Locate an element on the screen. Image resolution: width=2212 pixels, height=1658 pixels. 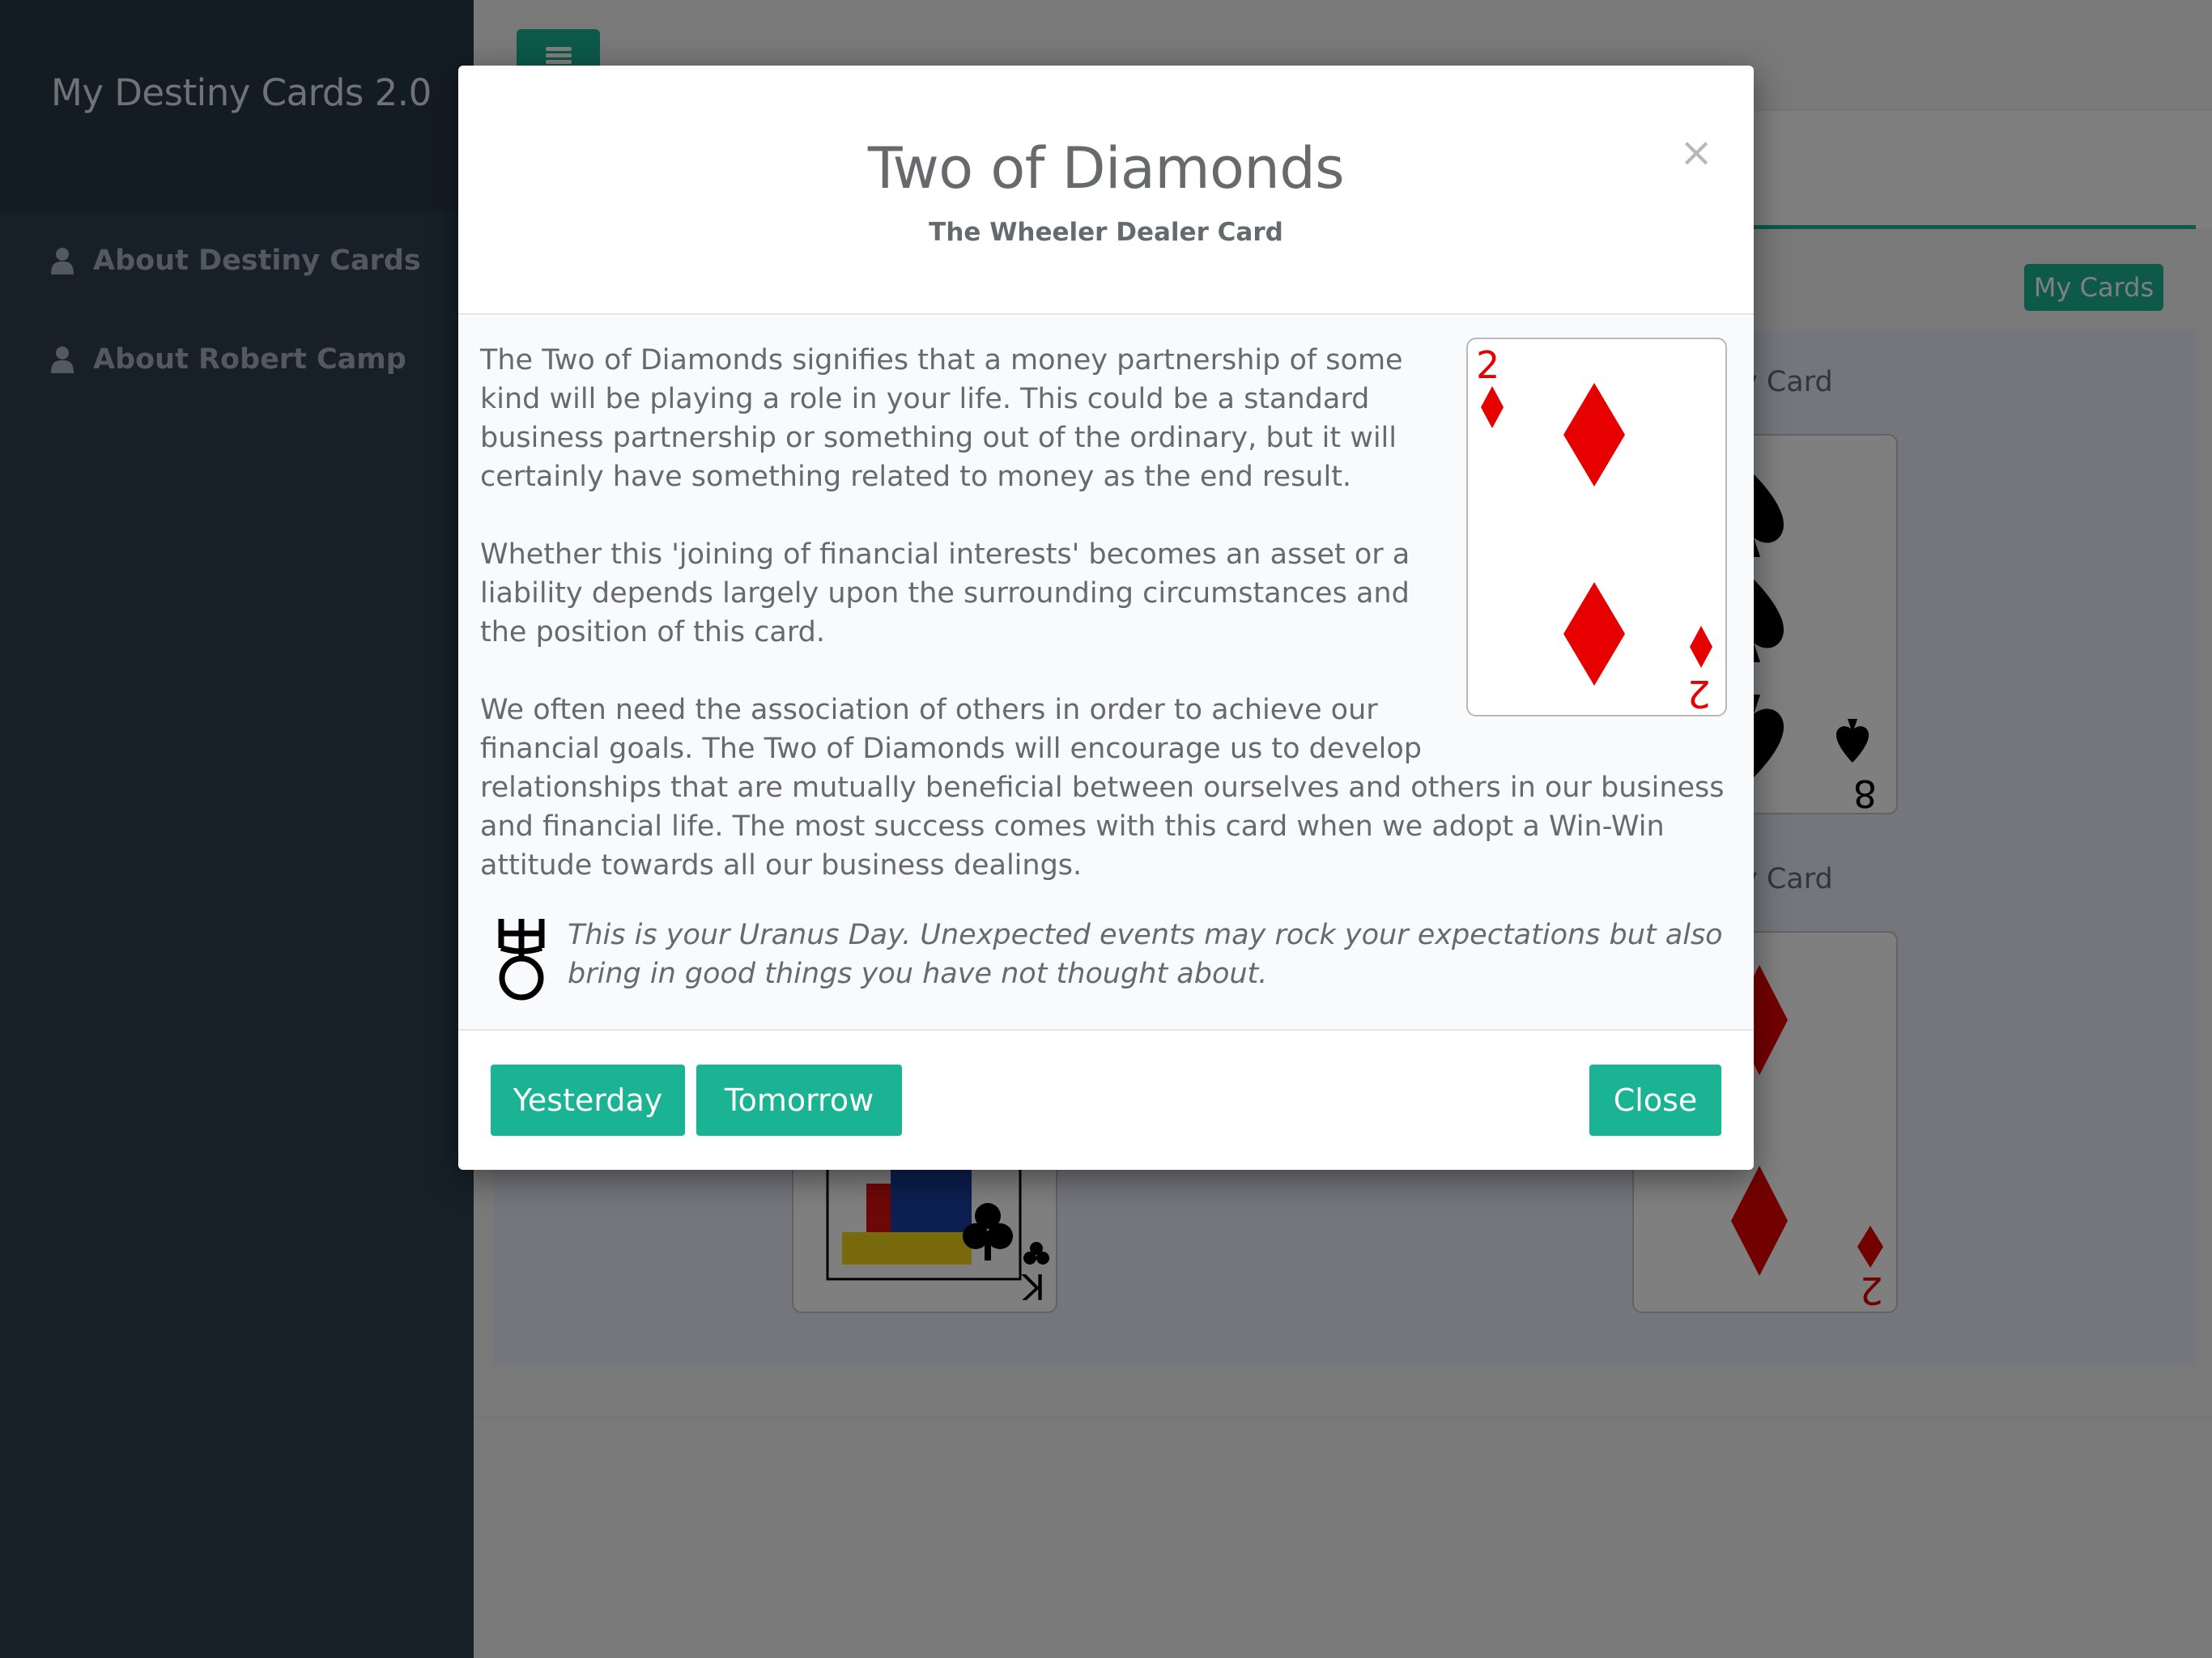
modal-title: Two of Diamonds is located at coordinates (1106, 168).